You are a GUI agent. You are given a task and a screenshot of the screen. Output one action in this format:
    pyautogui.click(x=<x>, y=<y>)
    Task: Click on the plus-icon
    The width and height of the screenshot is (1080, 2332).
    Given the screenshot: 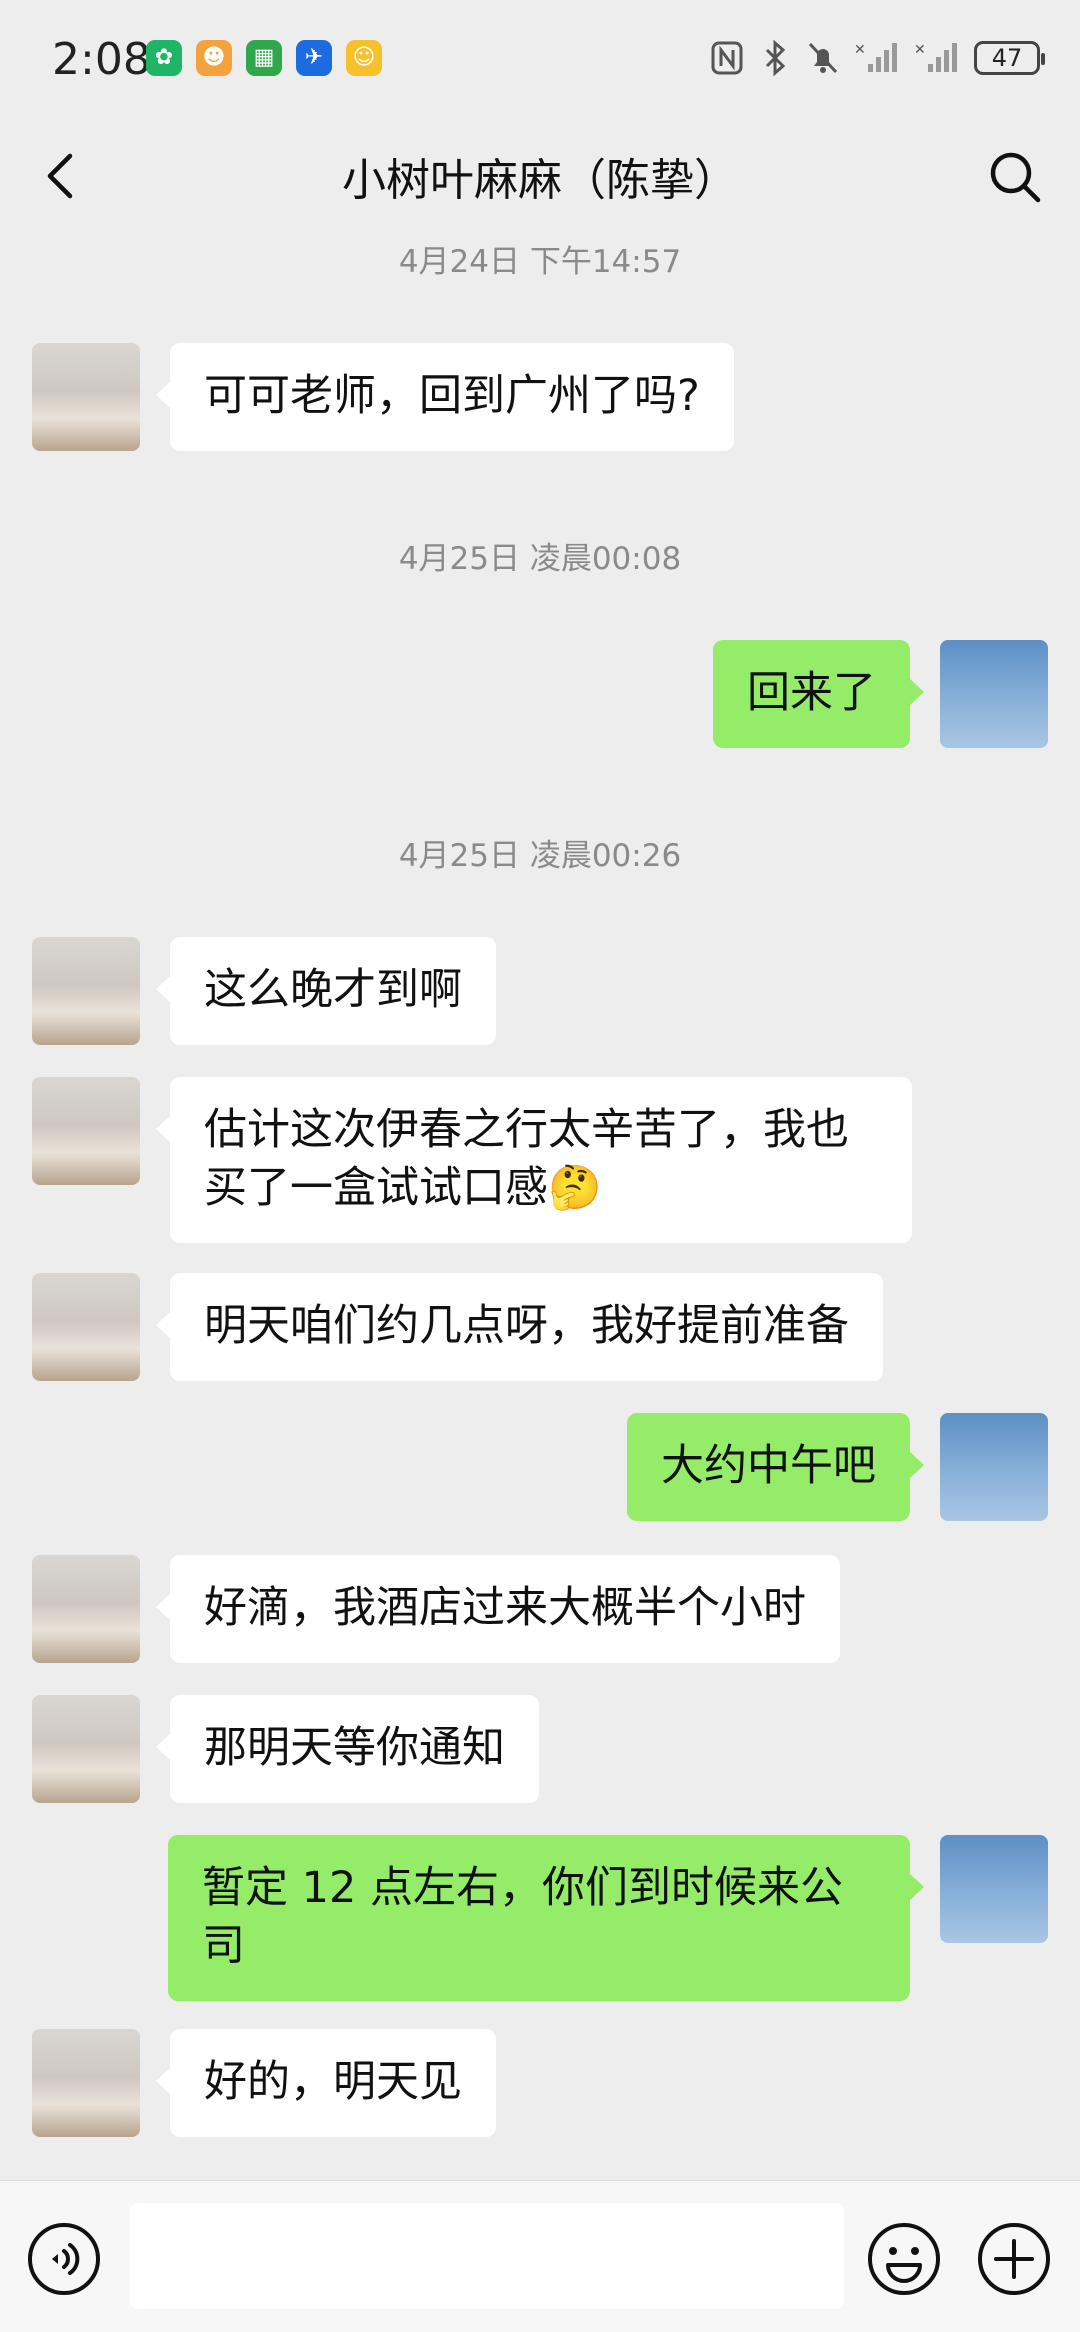 What is the action you would take?
    pyautogui.click(x=1014, y=2259)
    